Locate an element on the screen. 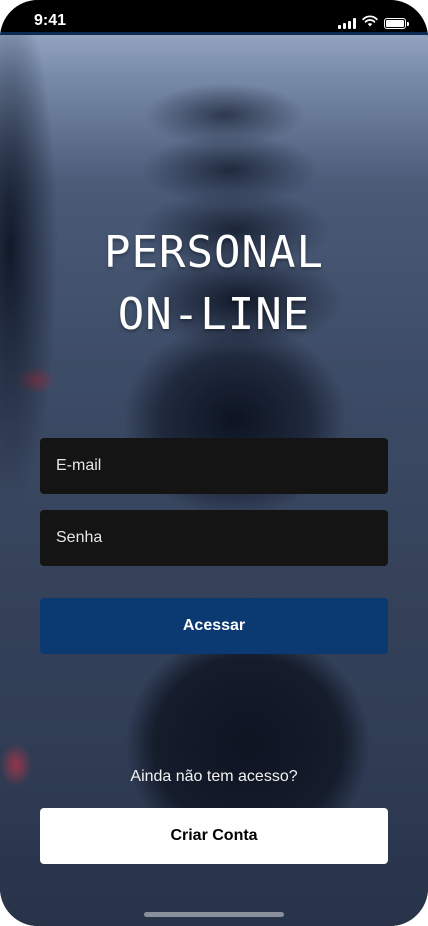 Image resolution: width=428 pixels, height=926 pixels. device-notch is located at coordinates (214, 15).